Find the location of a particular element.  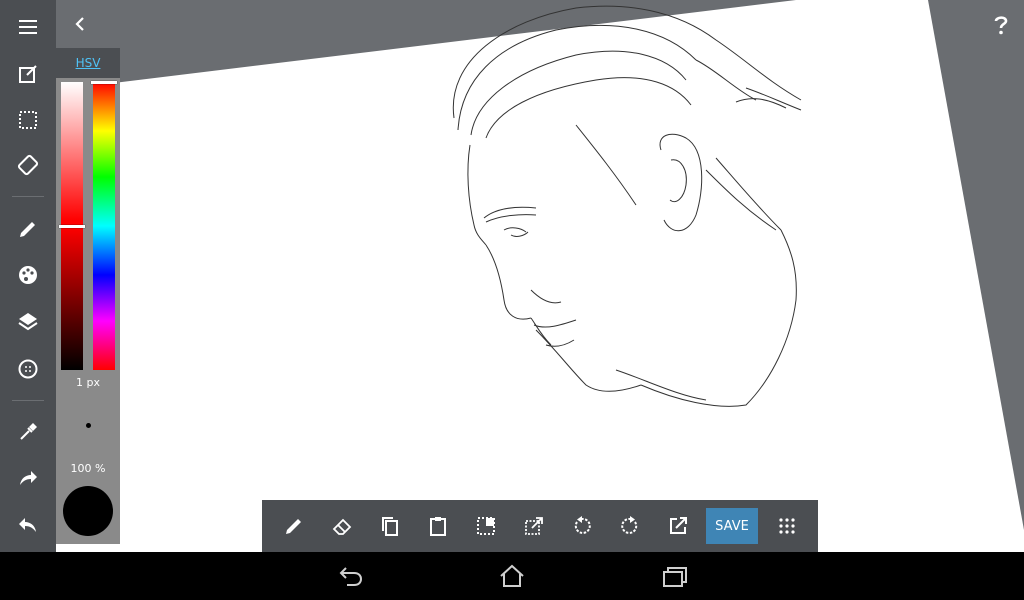

undo-icon is located at coordinates (27, 525).